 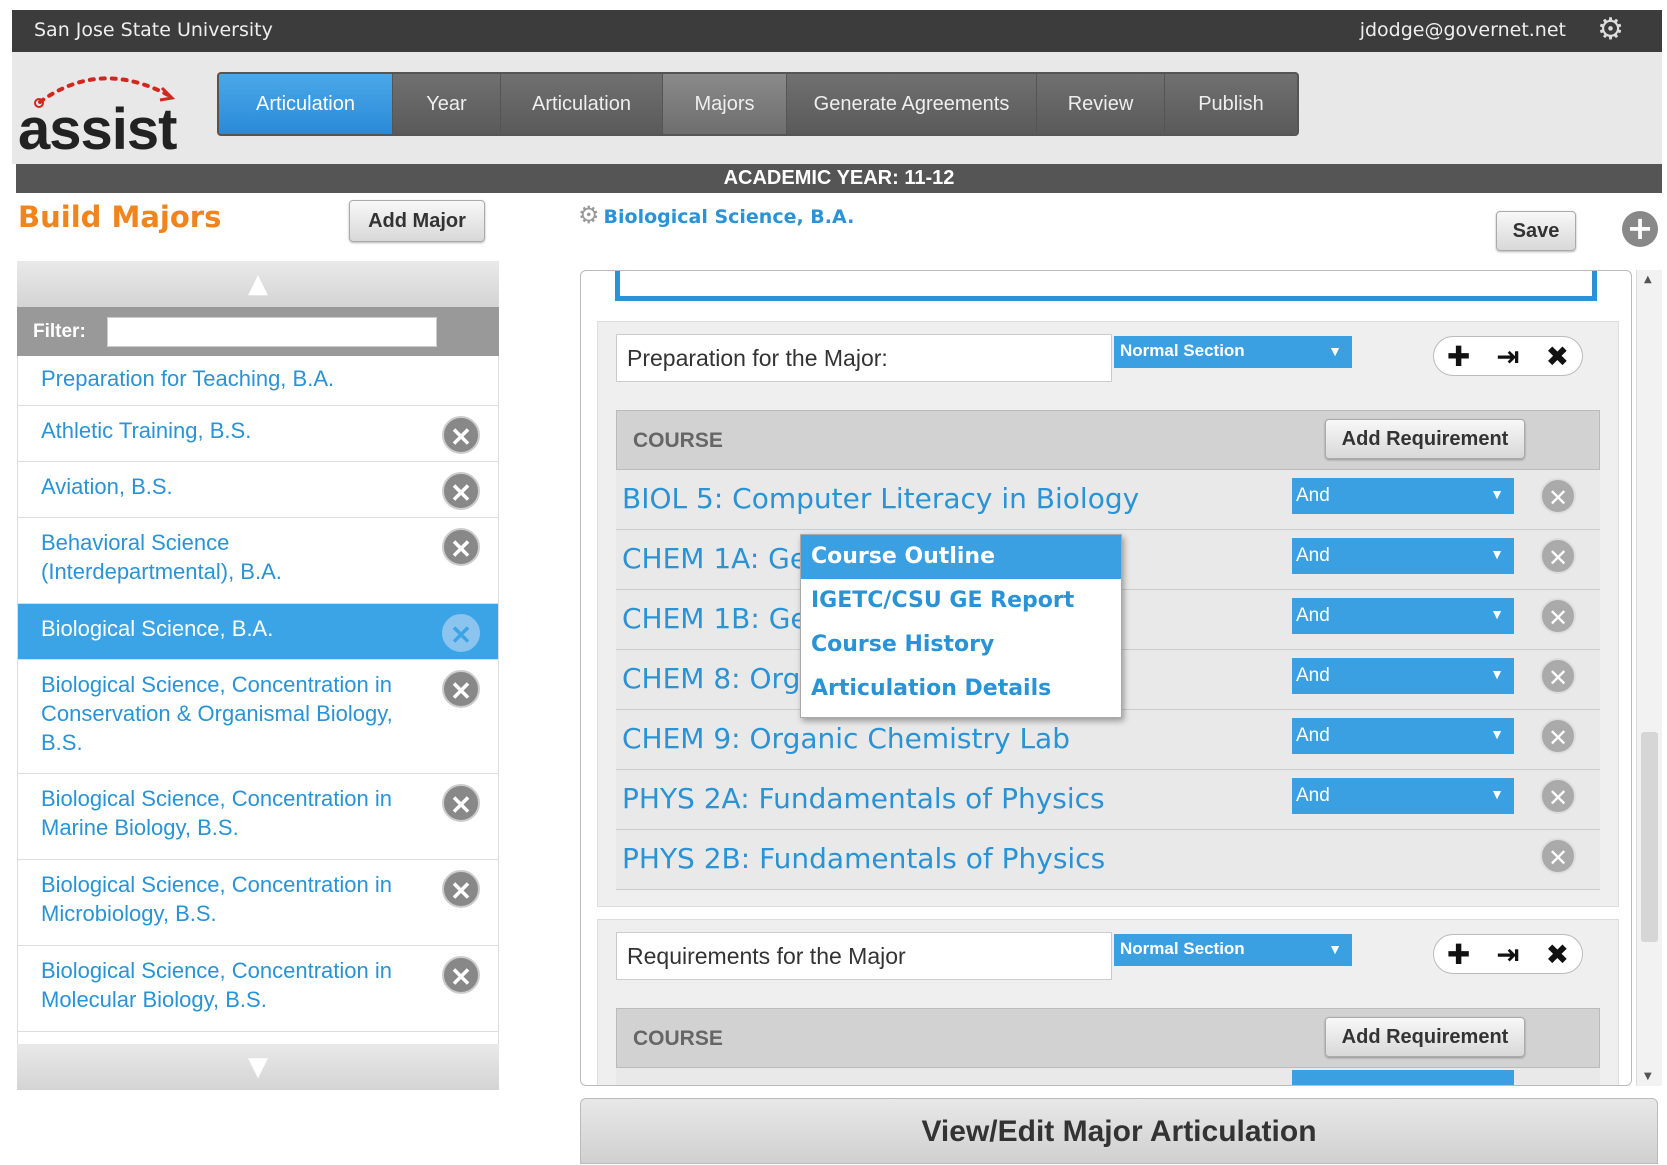 What do you see at coordinates (582, 104) in the screenshot?
I see `tab-articulation: Articulation` at bounding box center [582, 104].